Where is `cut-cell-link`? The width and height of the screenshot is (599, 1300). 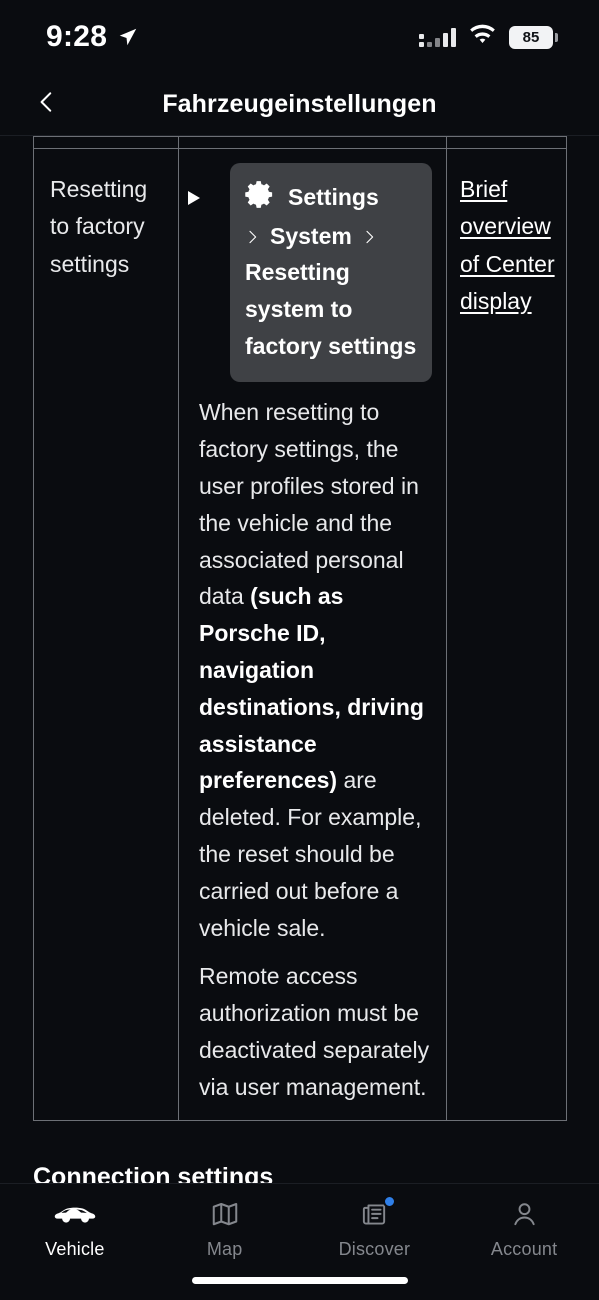
cut-cell-link is located at coordinates (506, 142).